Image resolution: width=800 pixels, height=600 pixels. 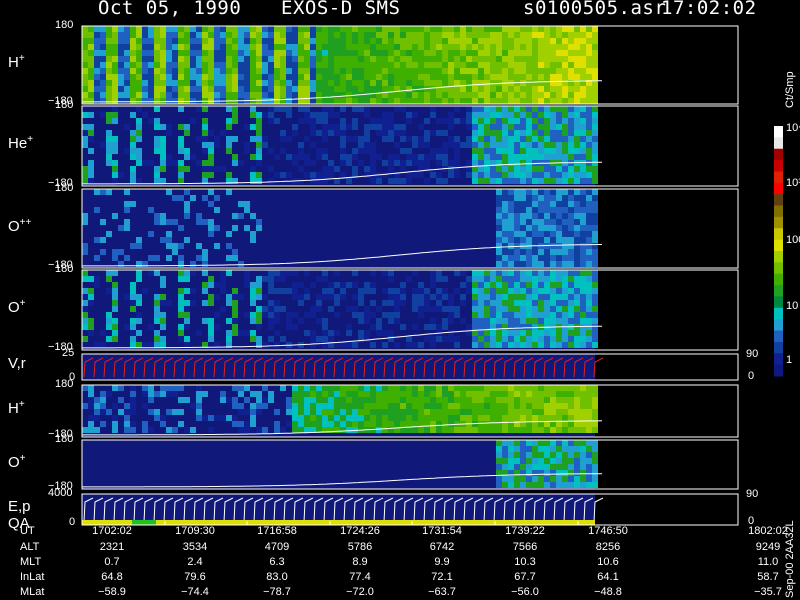 What do you see at coordinates (525, 577) in the screenshot?
I see `ephemeris-value: 67.7` at bounding box center [525, 577].